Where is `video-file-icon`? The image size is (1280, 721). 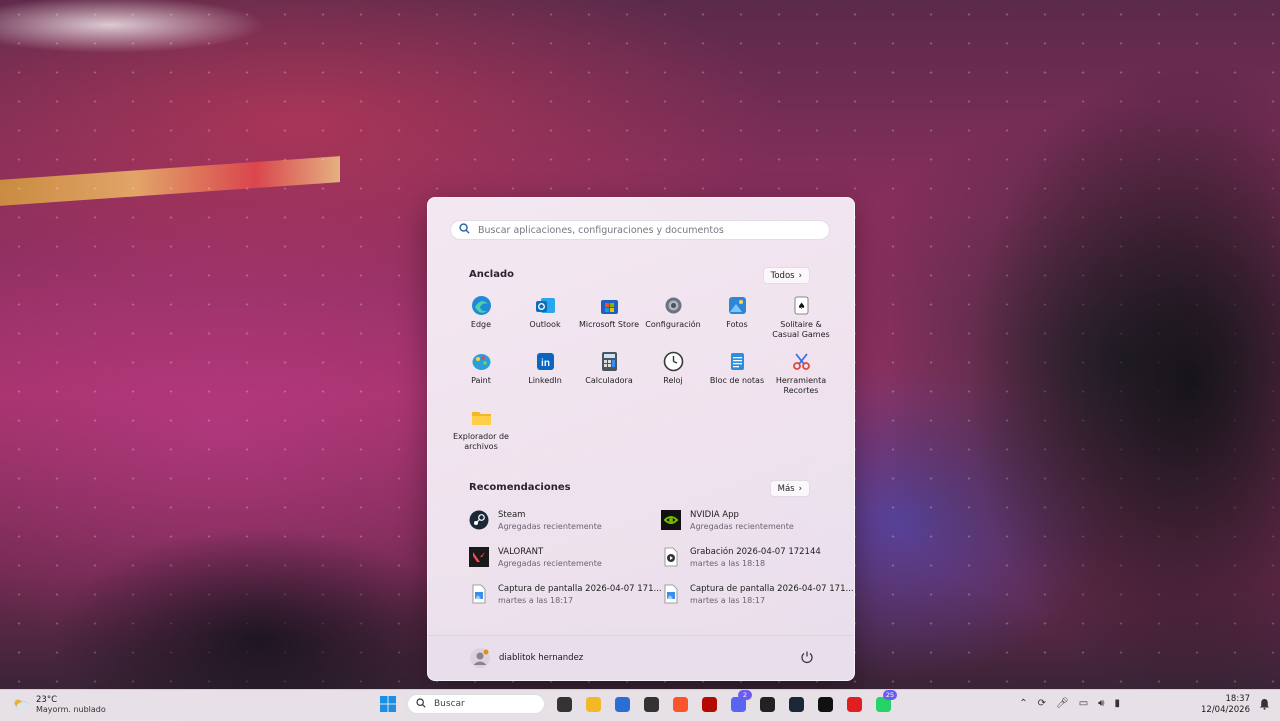 video-file-icon is located at coordinates (671, 557).